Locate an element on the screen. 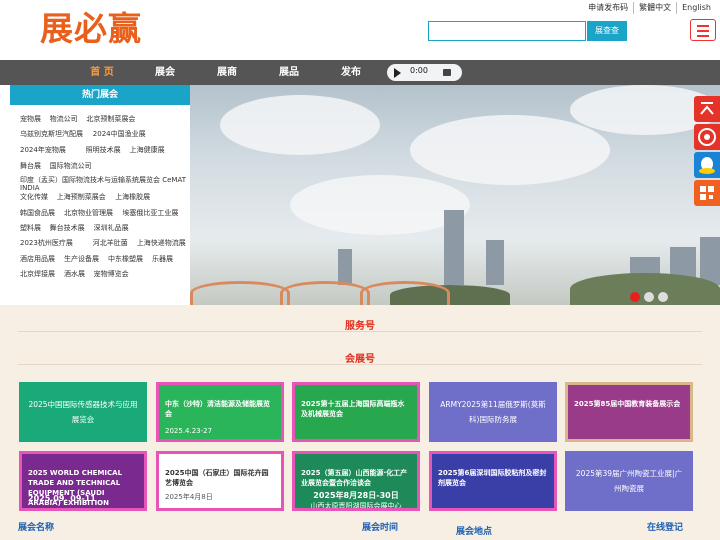 This screenshot has width=720, height=540. expo-card-title: 2025第39届广州陶瓷工业展|广州陶瓷展 is located at coordinates (629, 481).